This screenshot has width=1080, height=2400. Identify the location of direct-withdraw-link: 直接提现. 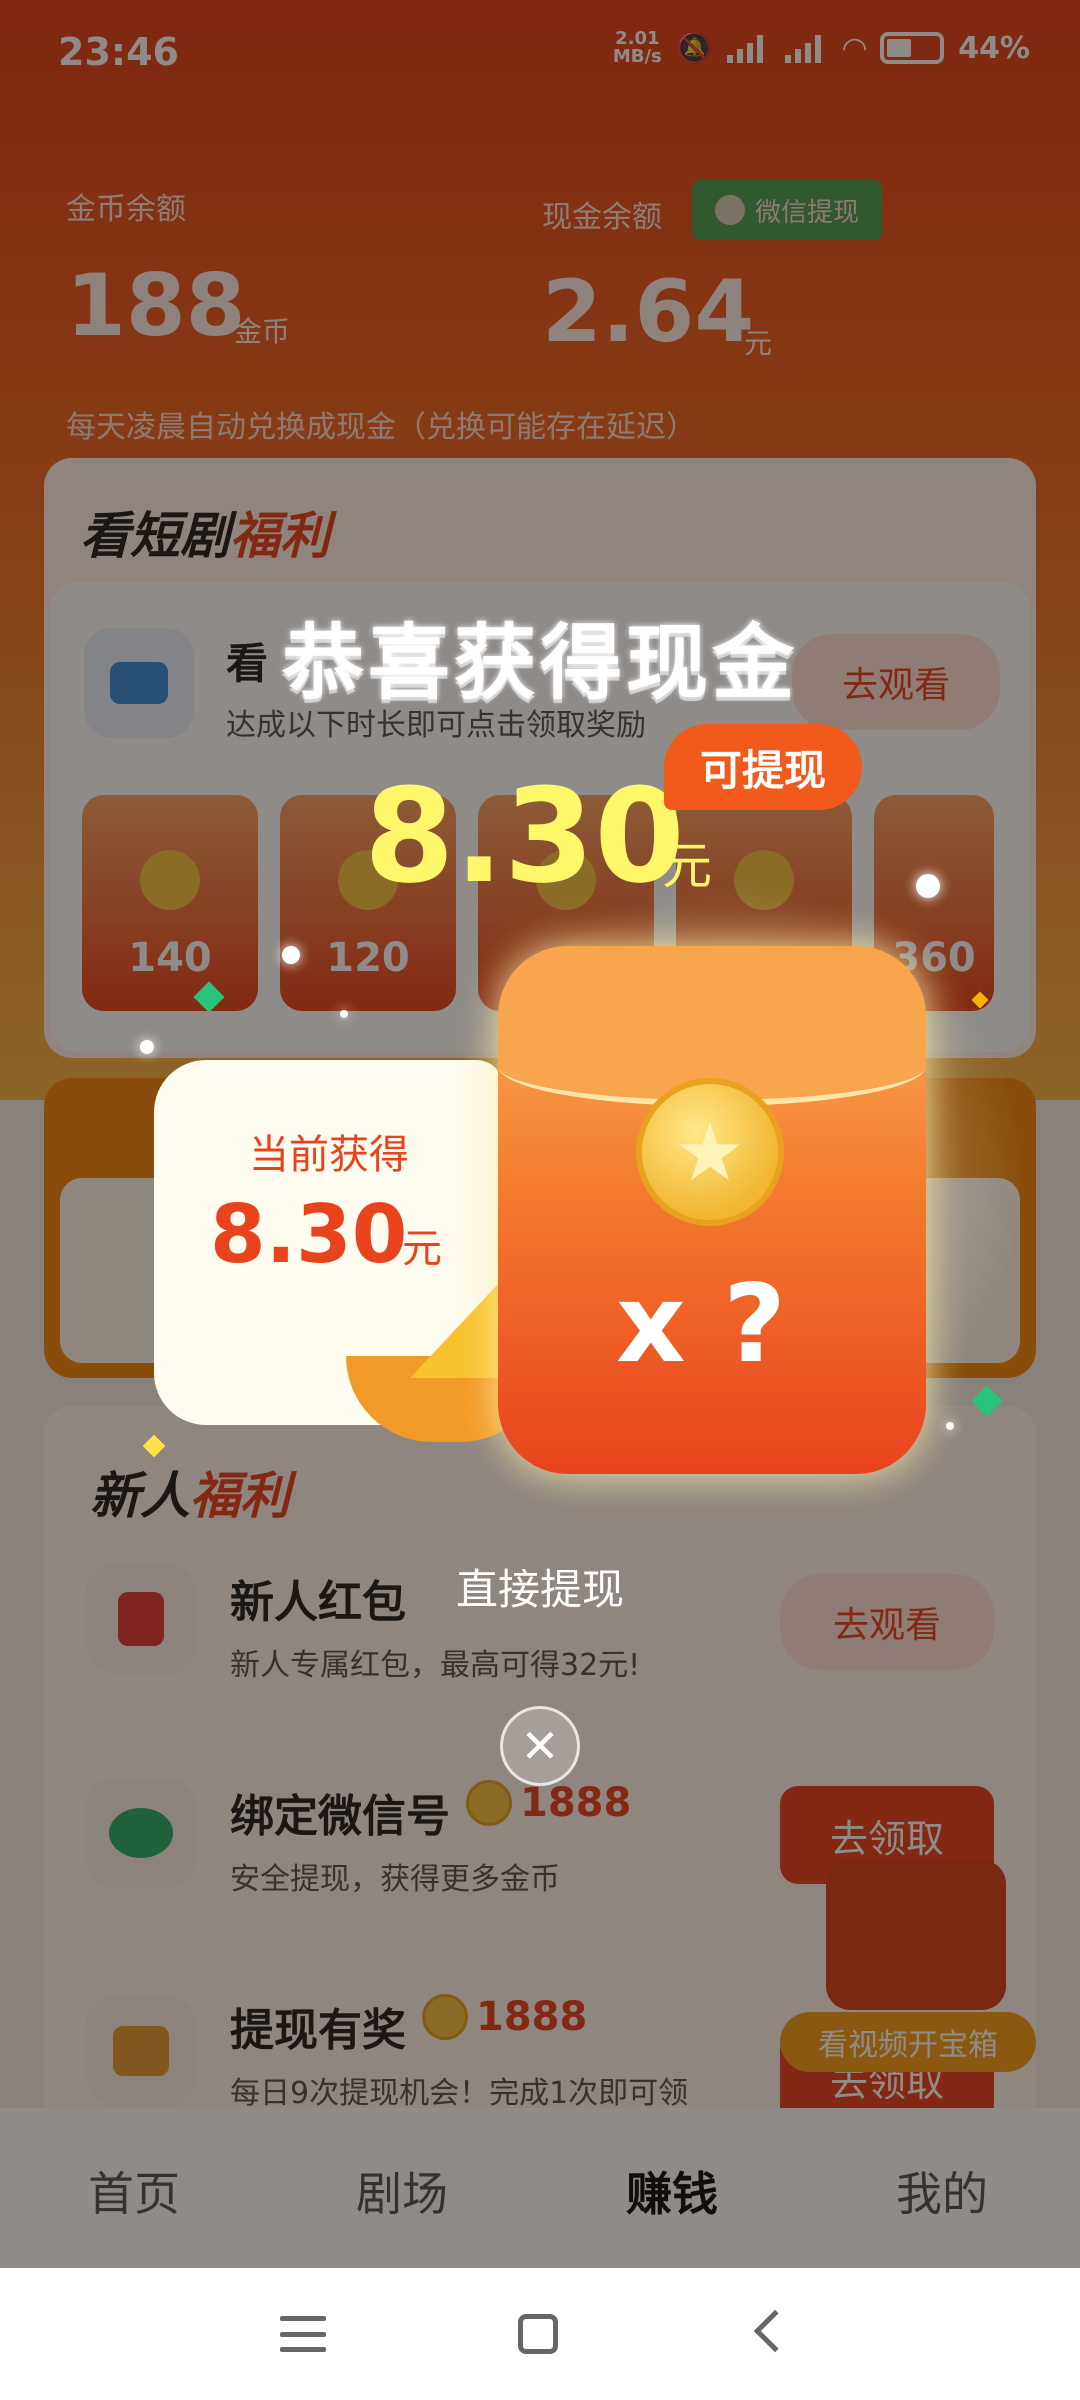
(540, 1586).